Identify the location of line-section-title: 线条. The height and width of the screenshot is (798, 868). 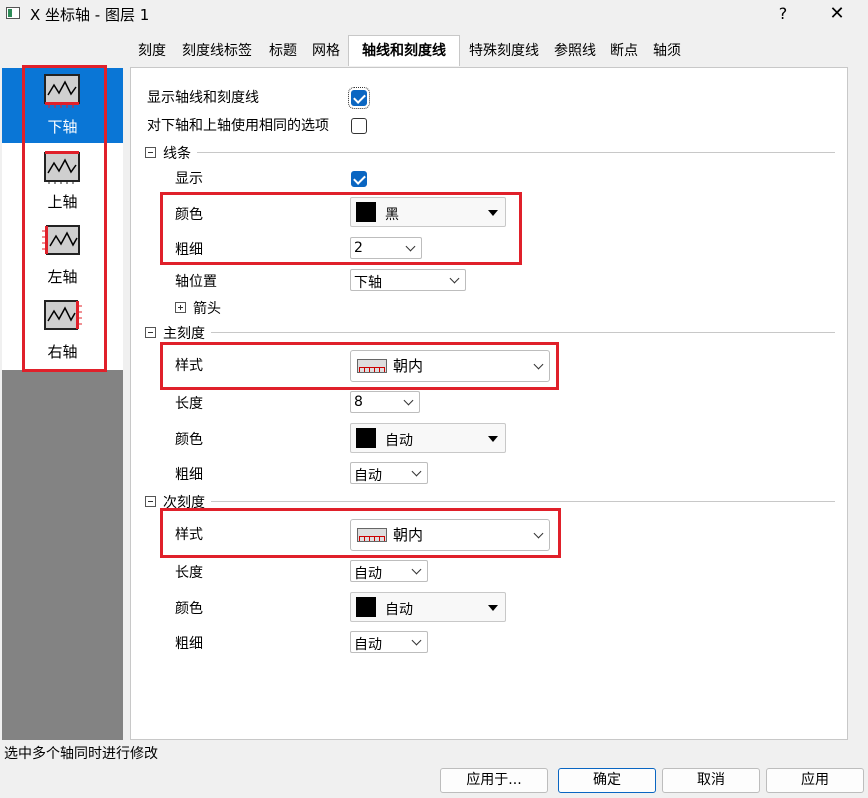
(177, 154).